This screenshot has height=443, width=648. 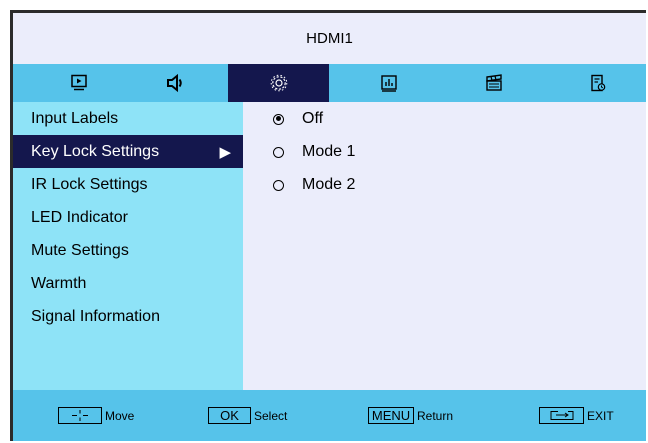 What do you see at coordinates (225, 152) in the screenshot?
I see `submenu-arrow-icon: ▶` at bounding box center [225, 152].